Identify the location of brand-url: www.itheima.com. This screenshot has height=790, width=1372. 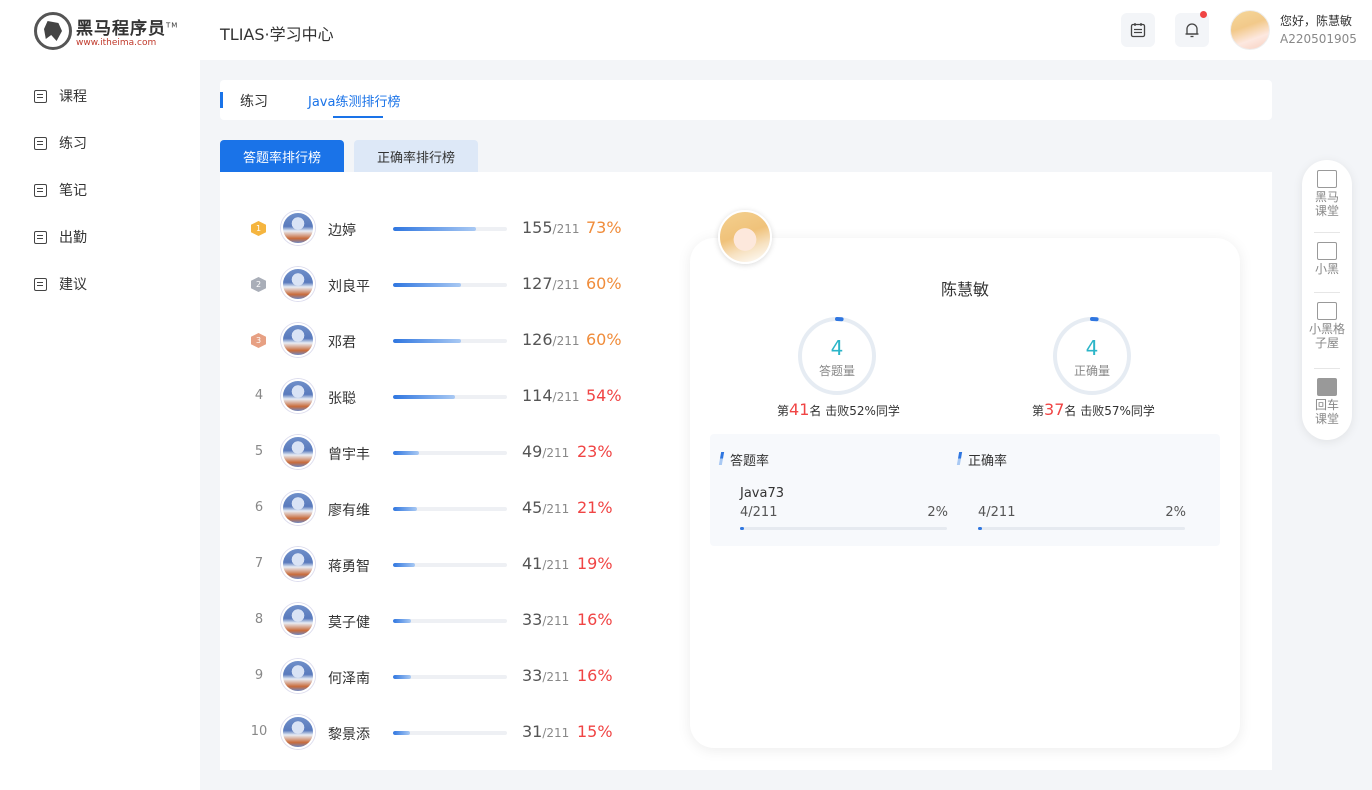
(116, 43).